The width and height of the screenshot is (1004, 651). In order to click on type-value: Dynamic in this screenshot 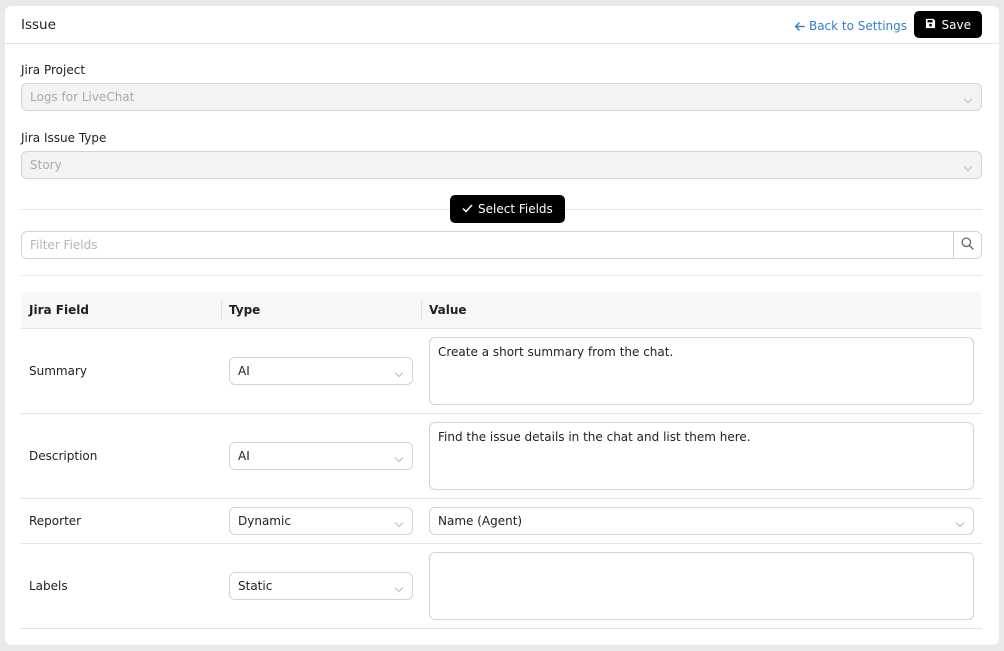, I will do `click(264, 521)`.